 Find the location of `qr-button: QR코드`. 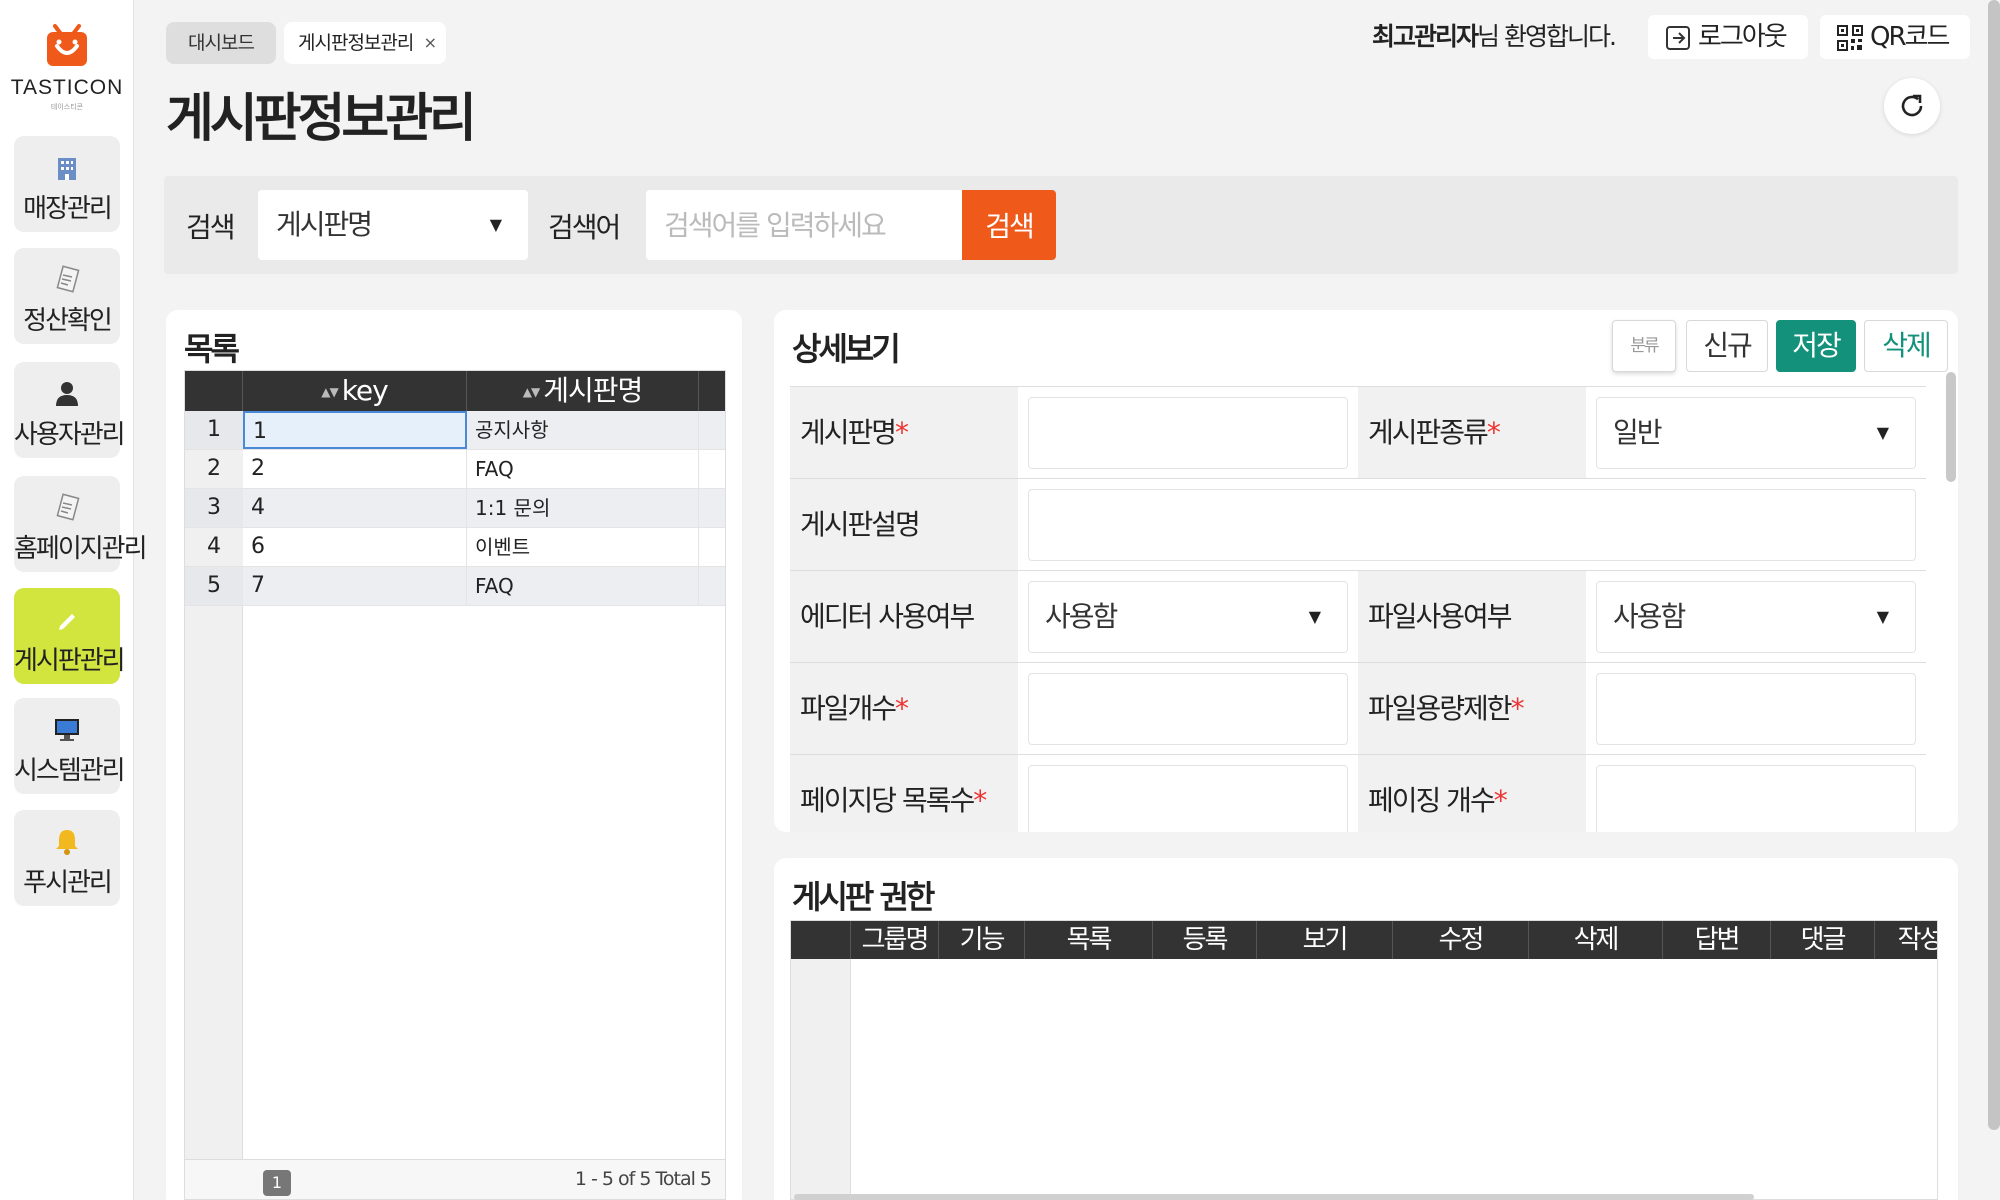

qr-button: QR코드 is located at coordinates (1895, 37).